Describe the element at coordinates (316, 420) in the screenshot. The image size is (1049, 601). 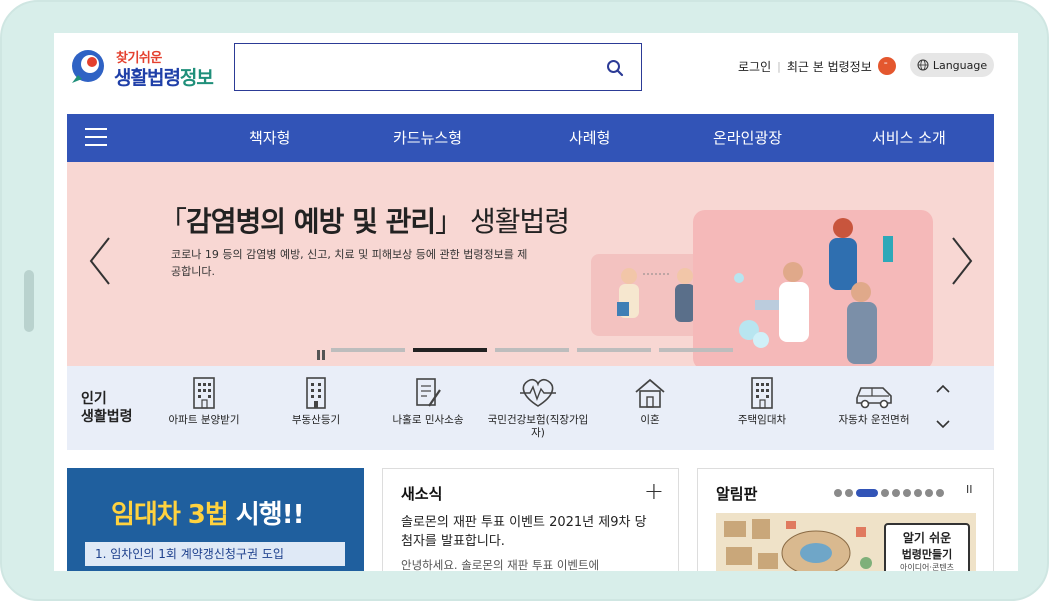
I see `popular-item-label: 부동산등기` at that location.